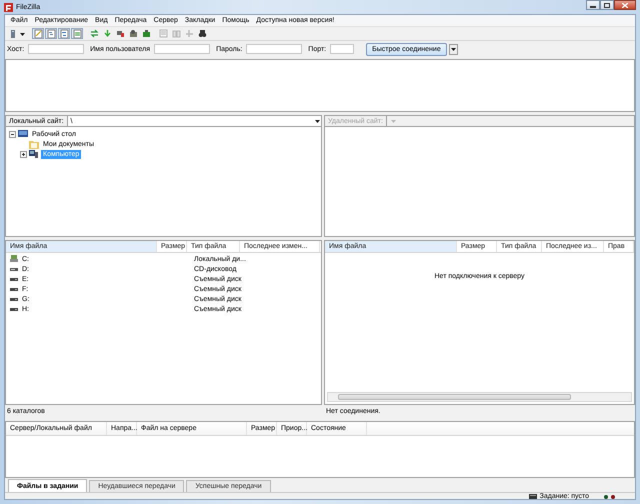  Describe the element at coordinates (34, 154) in the screenshot. I see `computer-icon` at that location.